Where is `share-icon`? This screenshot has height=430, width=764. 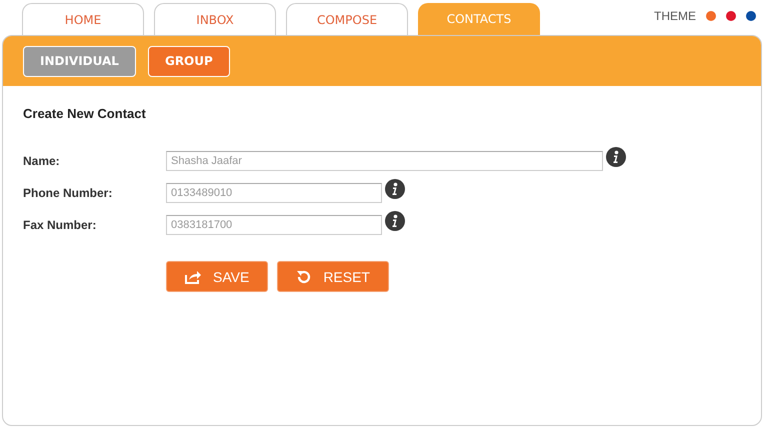
share-icon is located at coordinates (193, 277).